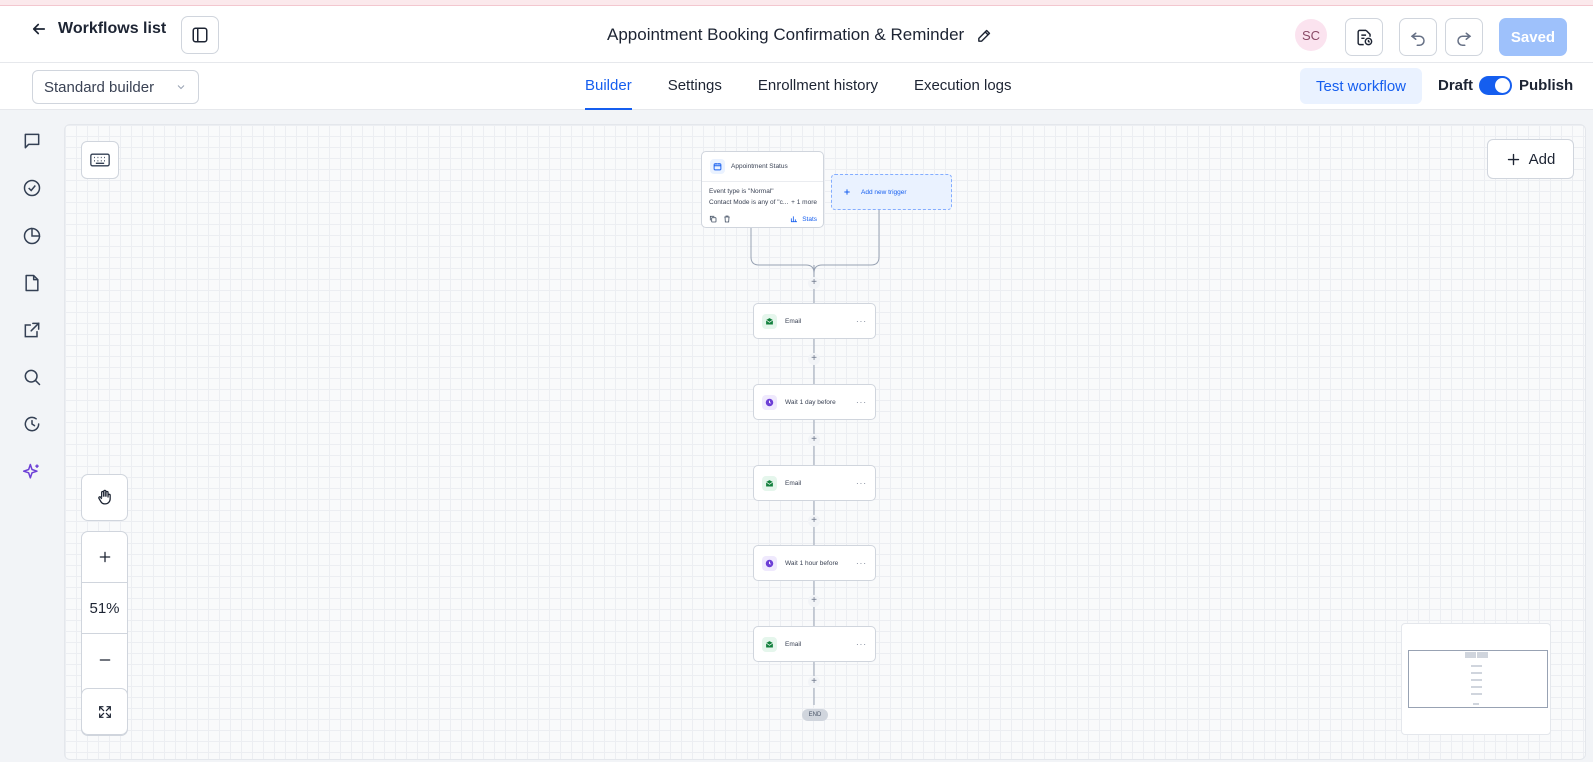 This screenshot has height=762, width=1593. I want to click on redo-button, so click(1464, 37).